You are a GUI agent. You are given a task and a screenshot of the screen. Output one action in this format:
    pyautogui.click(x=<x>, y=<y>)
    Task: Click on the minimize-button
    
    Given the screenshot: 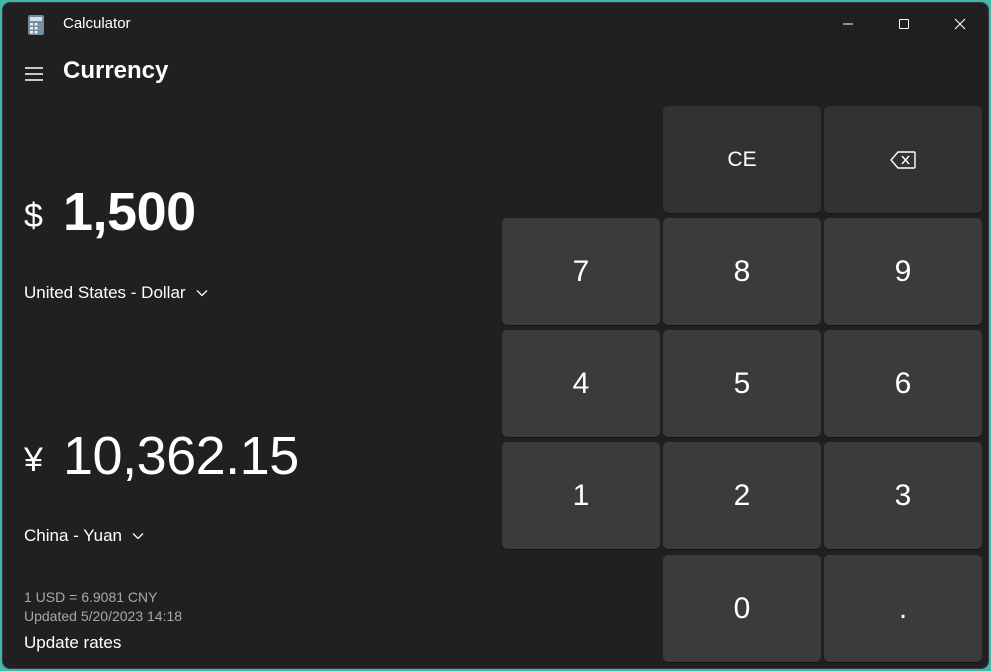 What is the action you would take?
    pyautogui.click(x=847, y=24)
    